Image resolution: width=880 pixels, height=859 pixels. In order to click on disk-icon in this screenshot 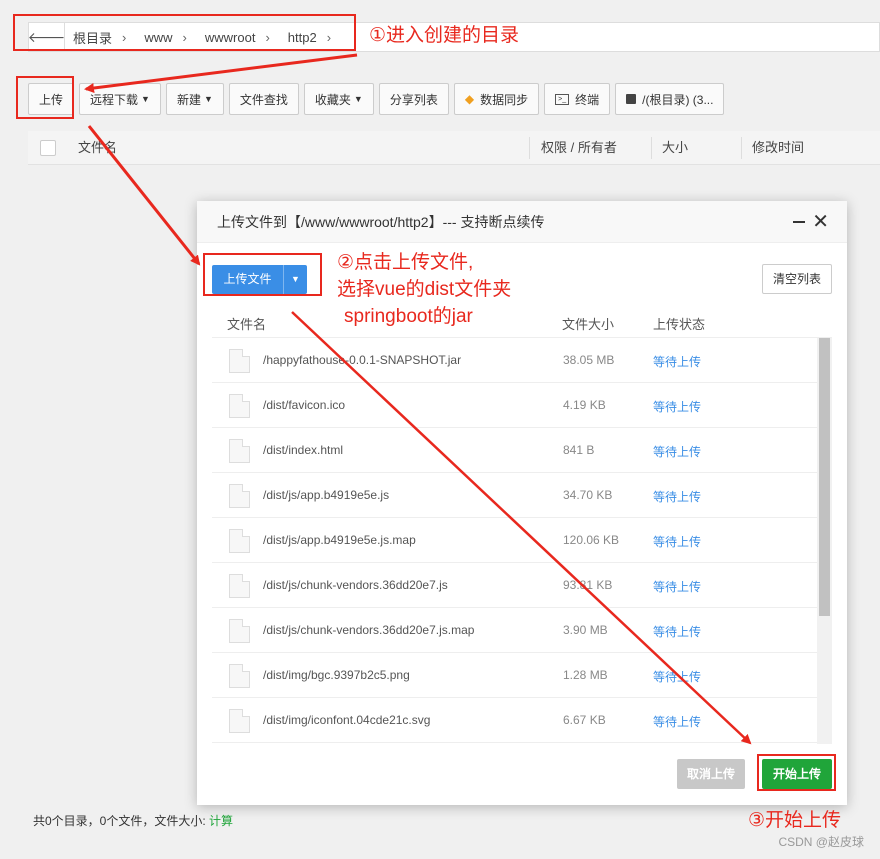, I will do `click(631, 99)`.